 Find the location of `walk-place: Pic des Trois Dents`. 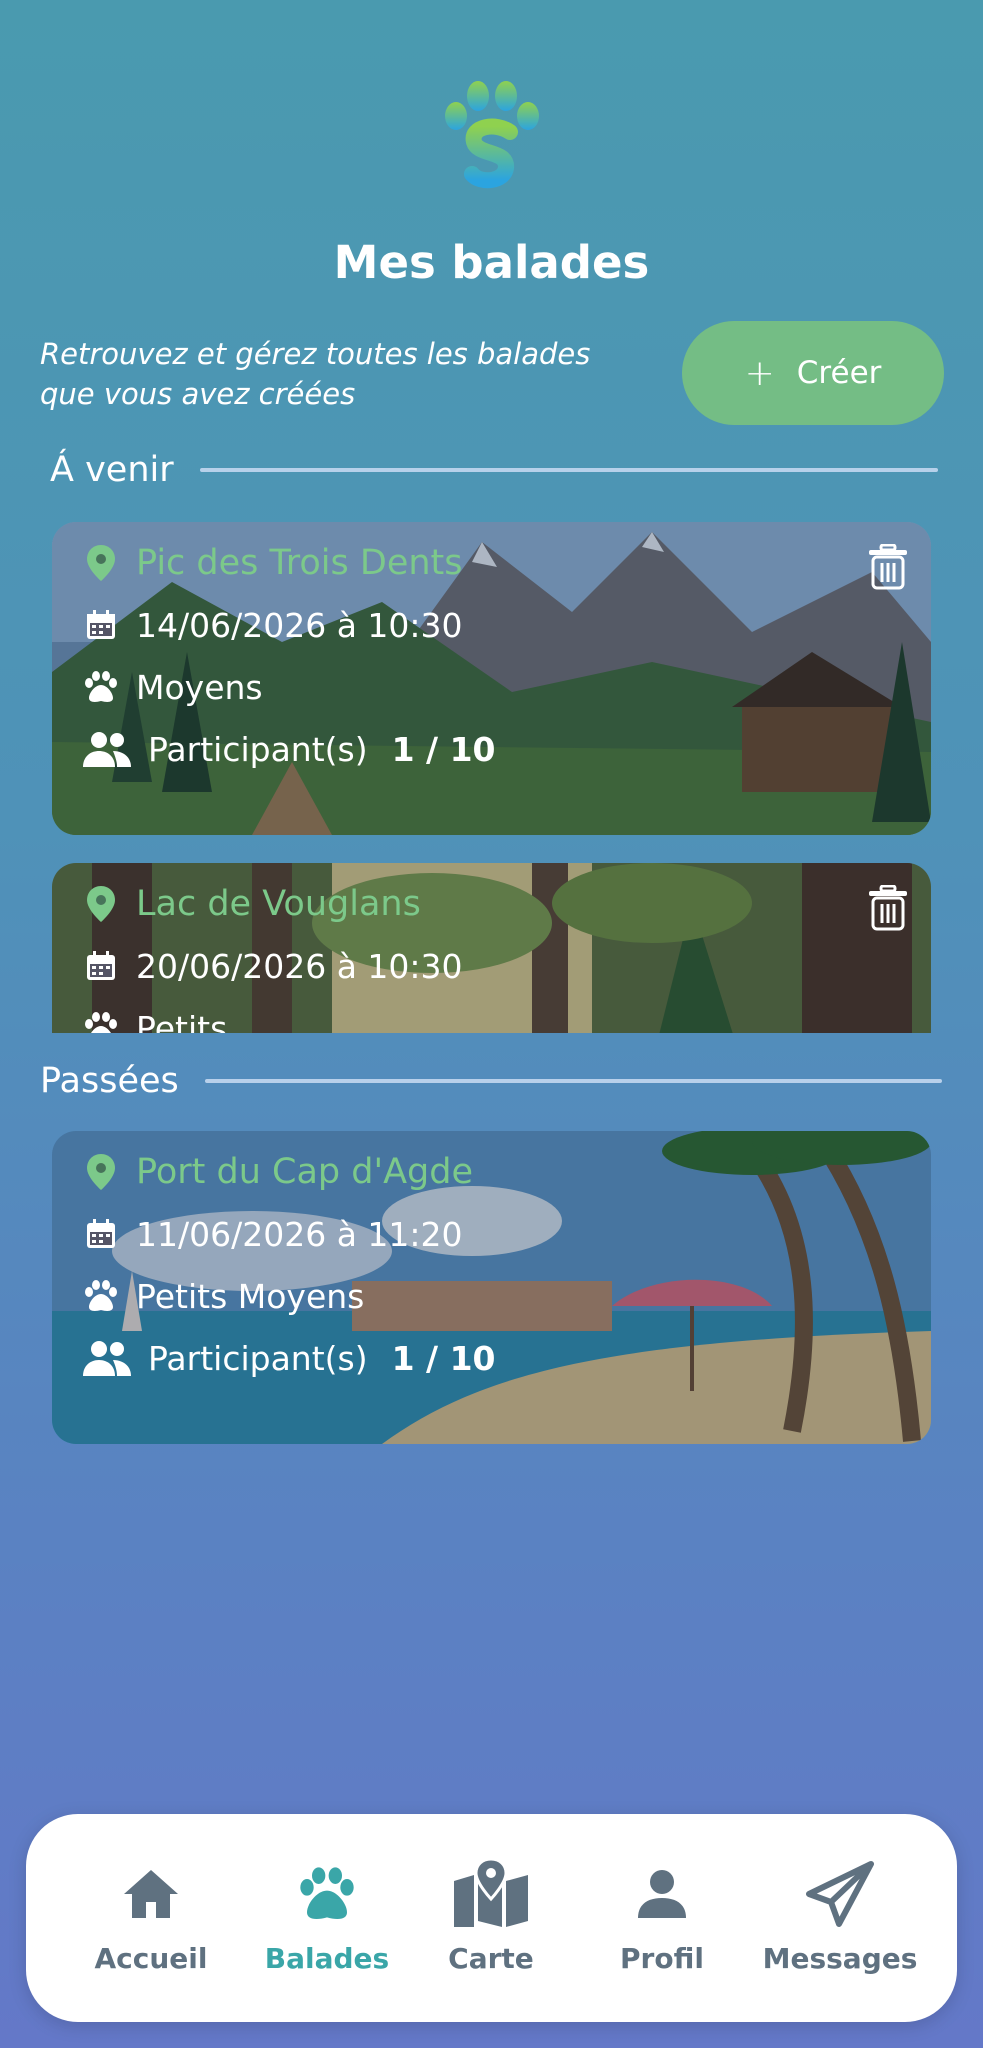

walk-place: Pic des Trois Dents is located at coordinates (299, 563).